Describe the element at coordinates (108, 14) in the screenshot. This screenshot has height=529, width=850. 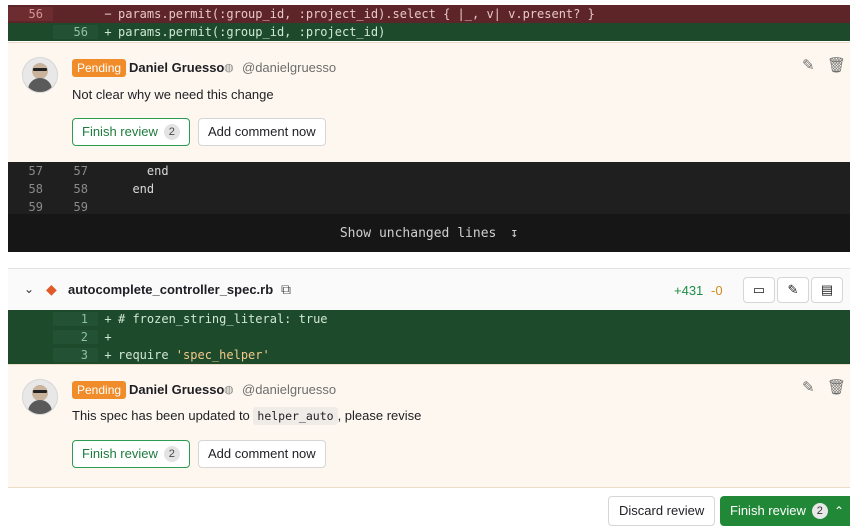
I see `diff-sign: −` at that location.